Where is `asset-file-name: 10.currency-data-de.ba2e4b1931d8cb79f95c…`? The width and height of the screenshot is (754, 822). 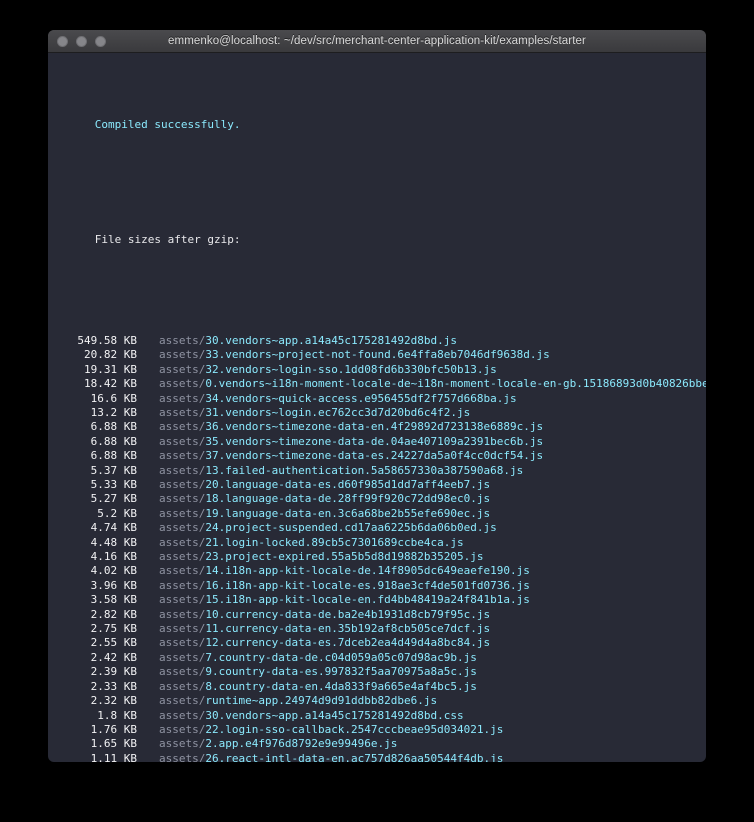
asset-file-name: 10.currency-data-de.ba2e4b1931d8cb79f95c… is located at coordinates (348, 614).